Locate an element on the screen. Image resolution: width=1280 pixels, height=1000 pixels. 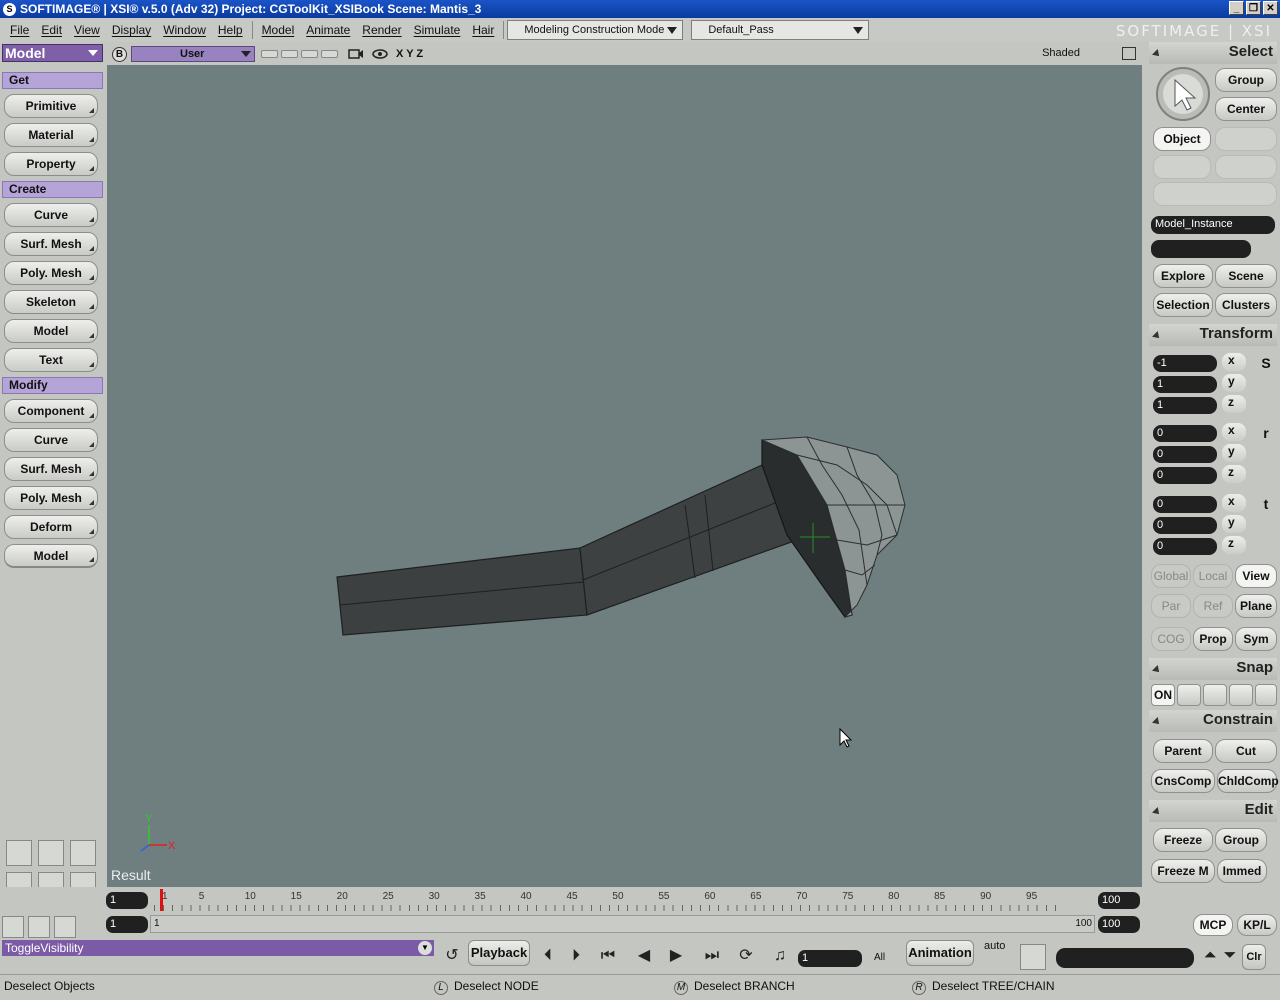
viewport-tab is located at coordinates (309, 54).